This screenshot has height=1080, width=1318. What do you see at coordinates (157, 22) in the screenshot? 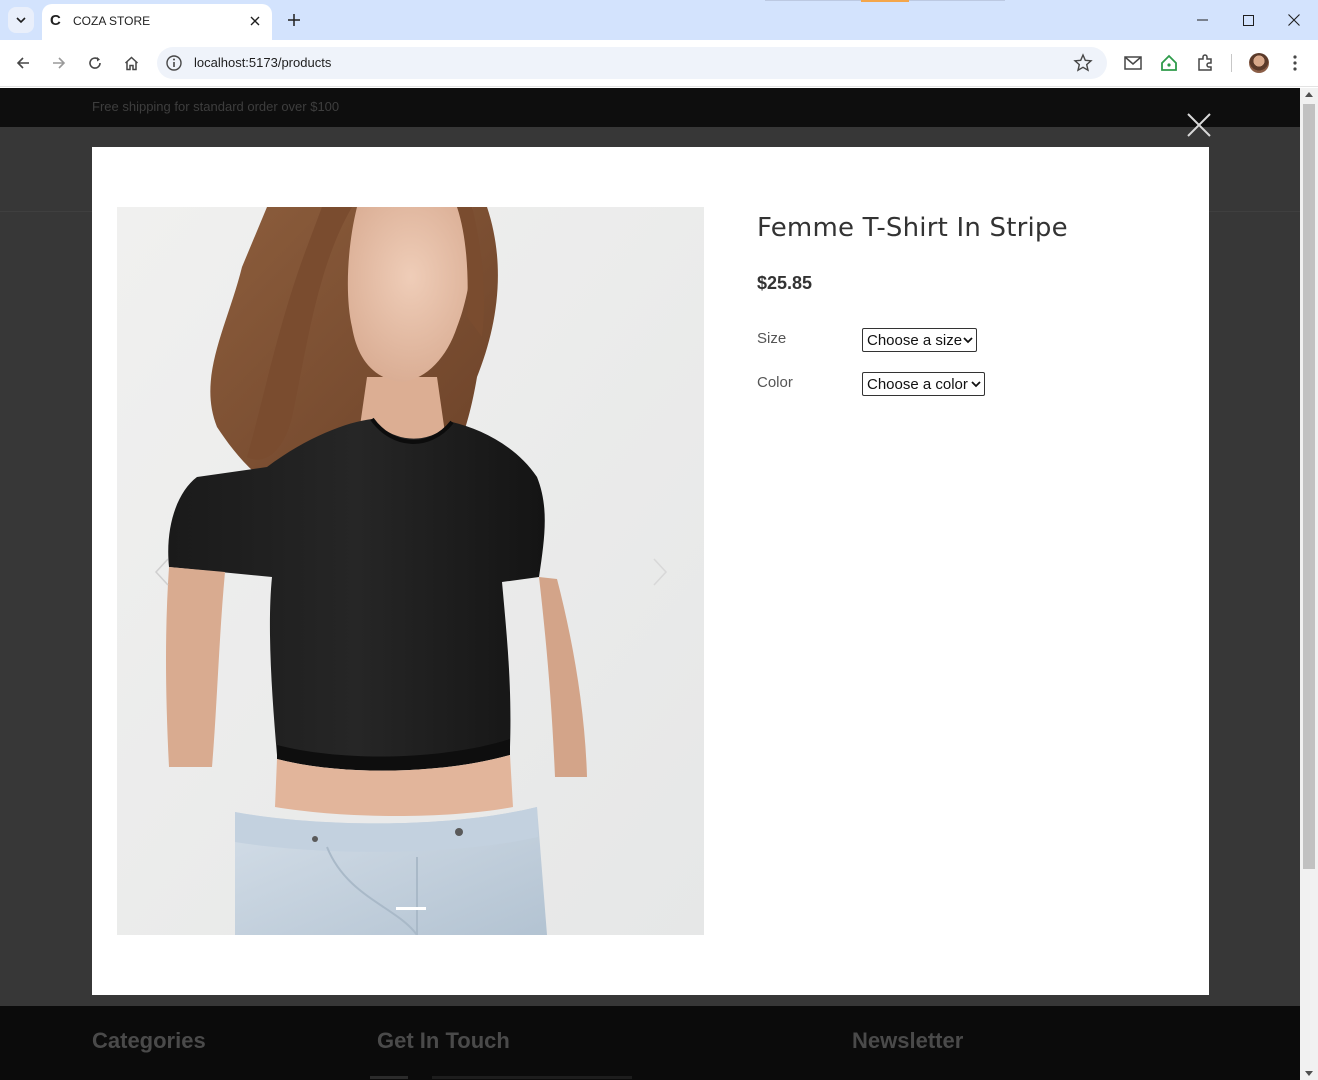
I see `browser-tab: C COZA STORE` at bounding box center [157, 22].